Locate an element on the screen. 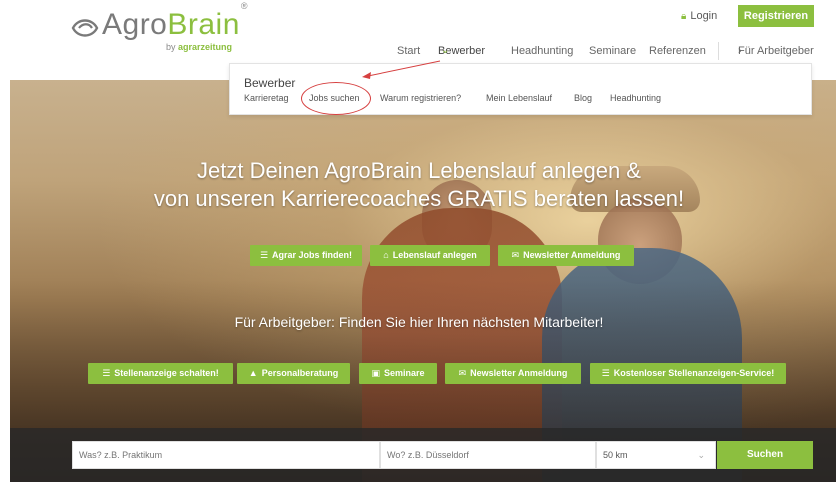 This screenshot has width=838, height=482. stellenanzeige-button: ☰ Stellenanzeige schalten! is located at coordinates (160, 373).